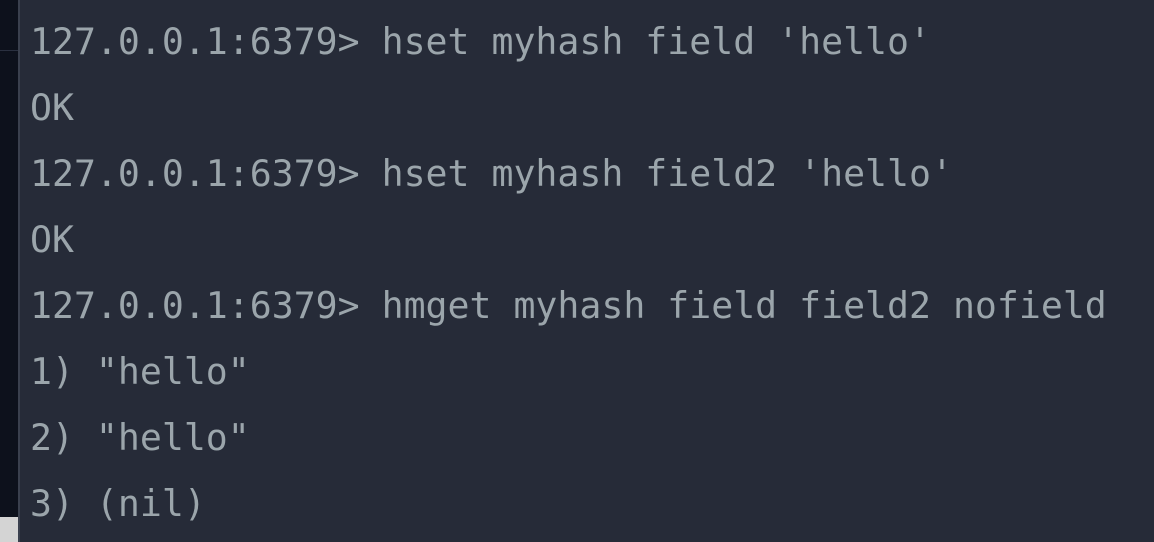  What do you see at coordinates (140, 437) in the screenshot?
I see `terminal-line-output: 2) "hello"` at bounding box center [140, 437].